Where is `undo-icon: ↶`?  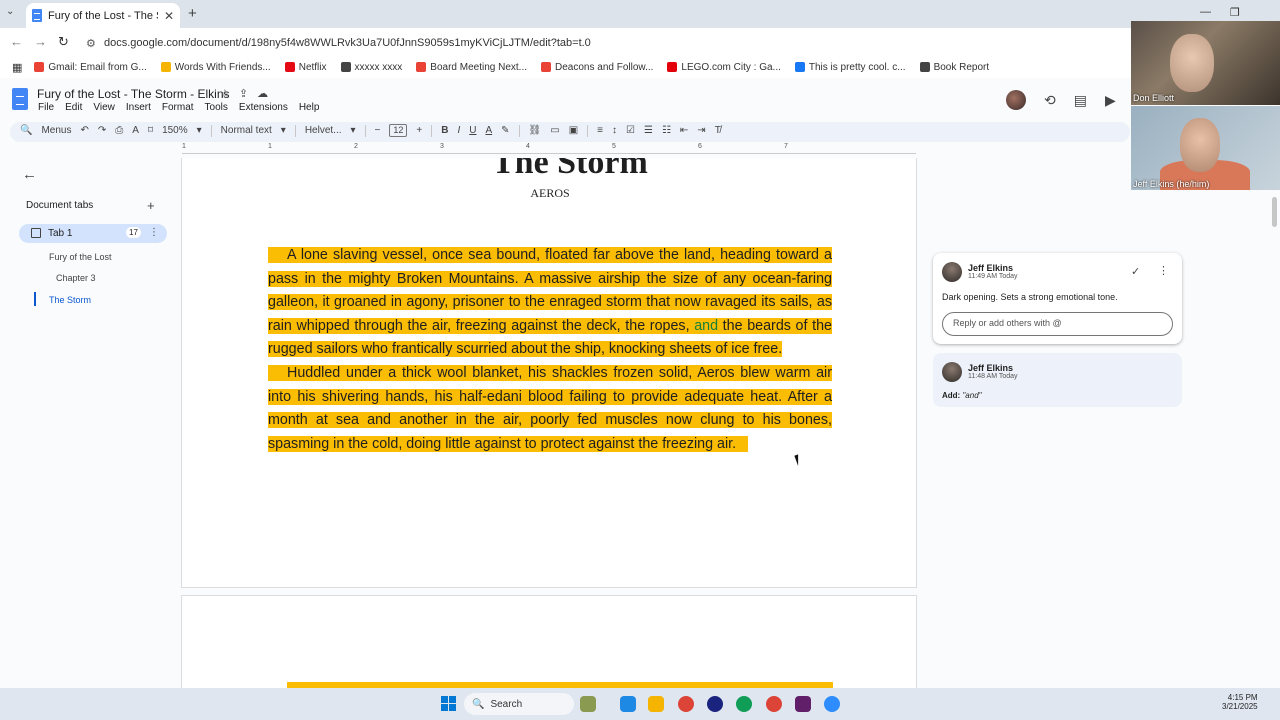 undo-icon: ↶ is located at coordinates (84, 130).